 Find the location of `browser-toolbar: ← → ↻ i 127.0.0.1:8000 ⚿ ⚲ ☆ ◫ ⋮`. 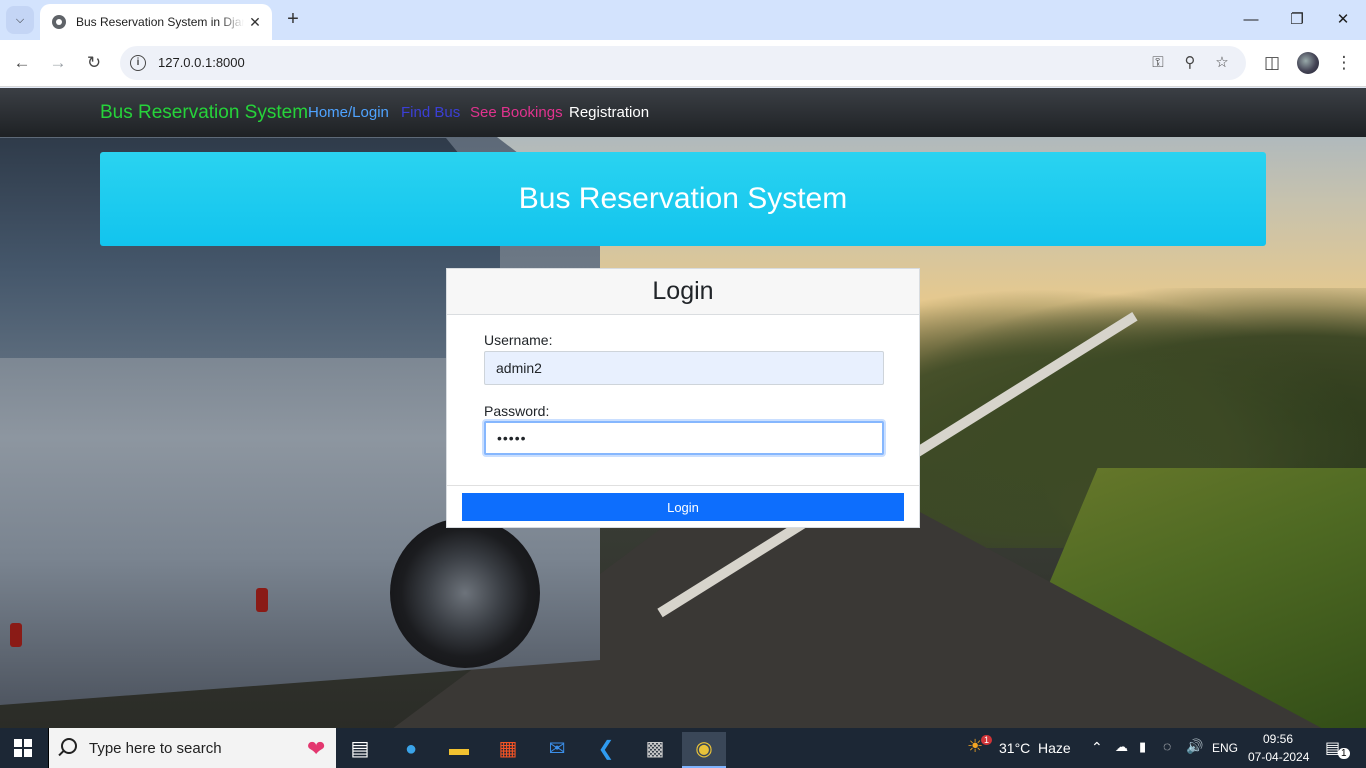

browser-toolbar: ← → ↻ i 127.0.0.1:8000 ⚿ ⚲ ☆ ◫ ⋮ is located at coordinates (683, 63).